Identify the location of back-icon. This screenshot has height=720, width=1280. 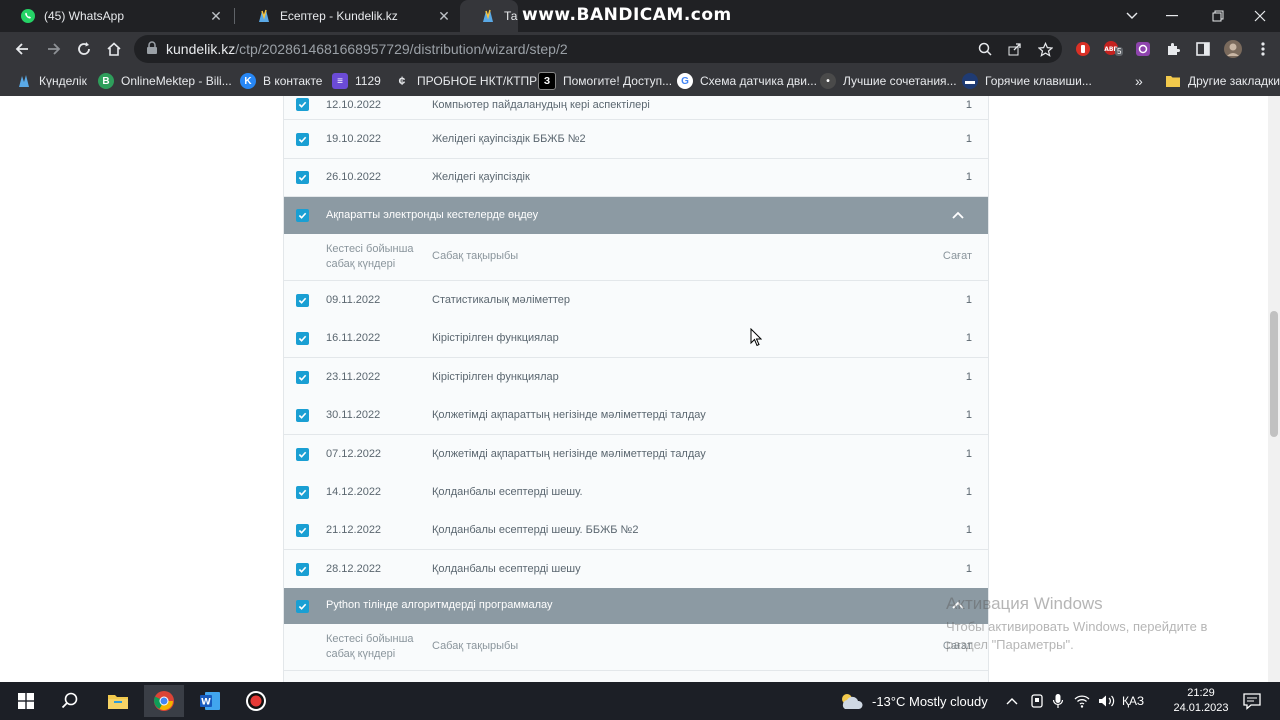
(22, 49).